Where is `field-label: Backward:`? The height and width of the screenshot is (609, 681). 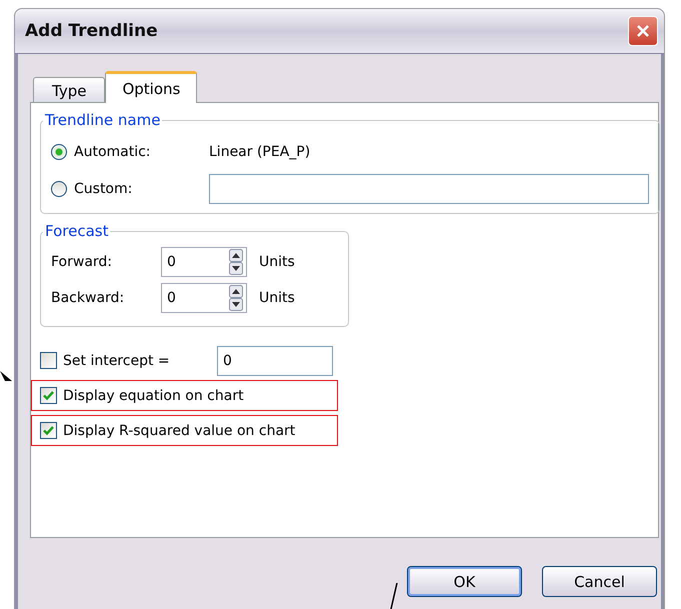
field-label: Backward: is located at coordinates (88, 298).